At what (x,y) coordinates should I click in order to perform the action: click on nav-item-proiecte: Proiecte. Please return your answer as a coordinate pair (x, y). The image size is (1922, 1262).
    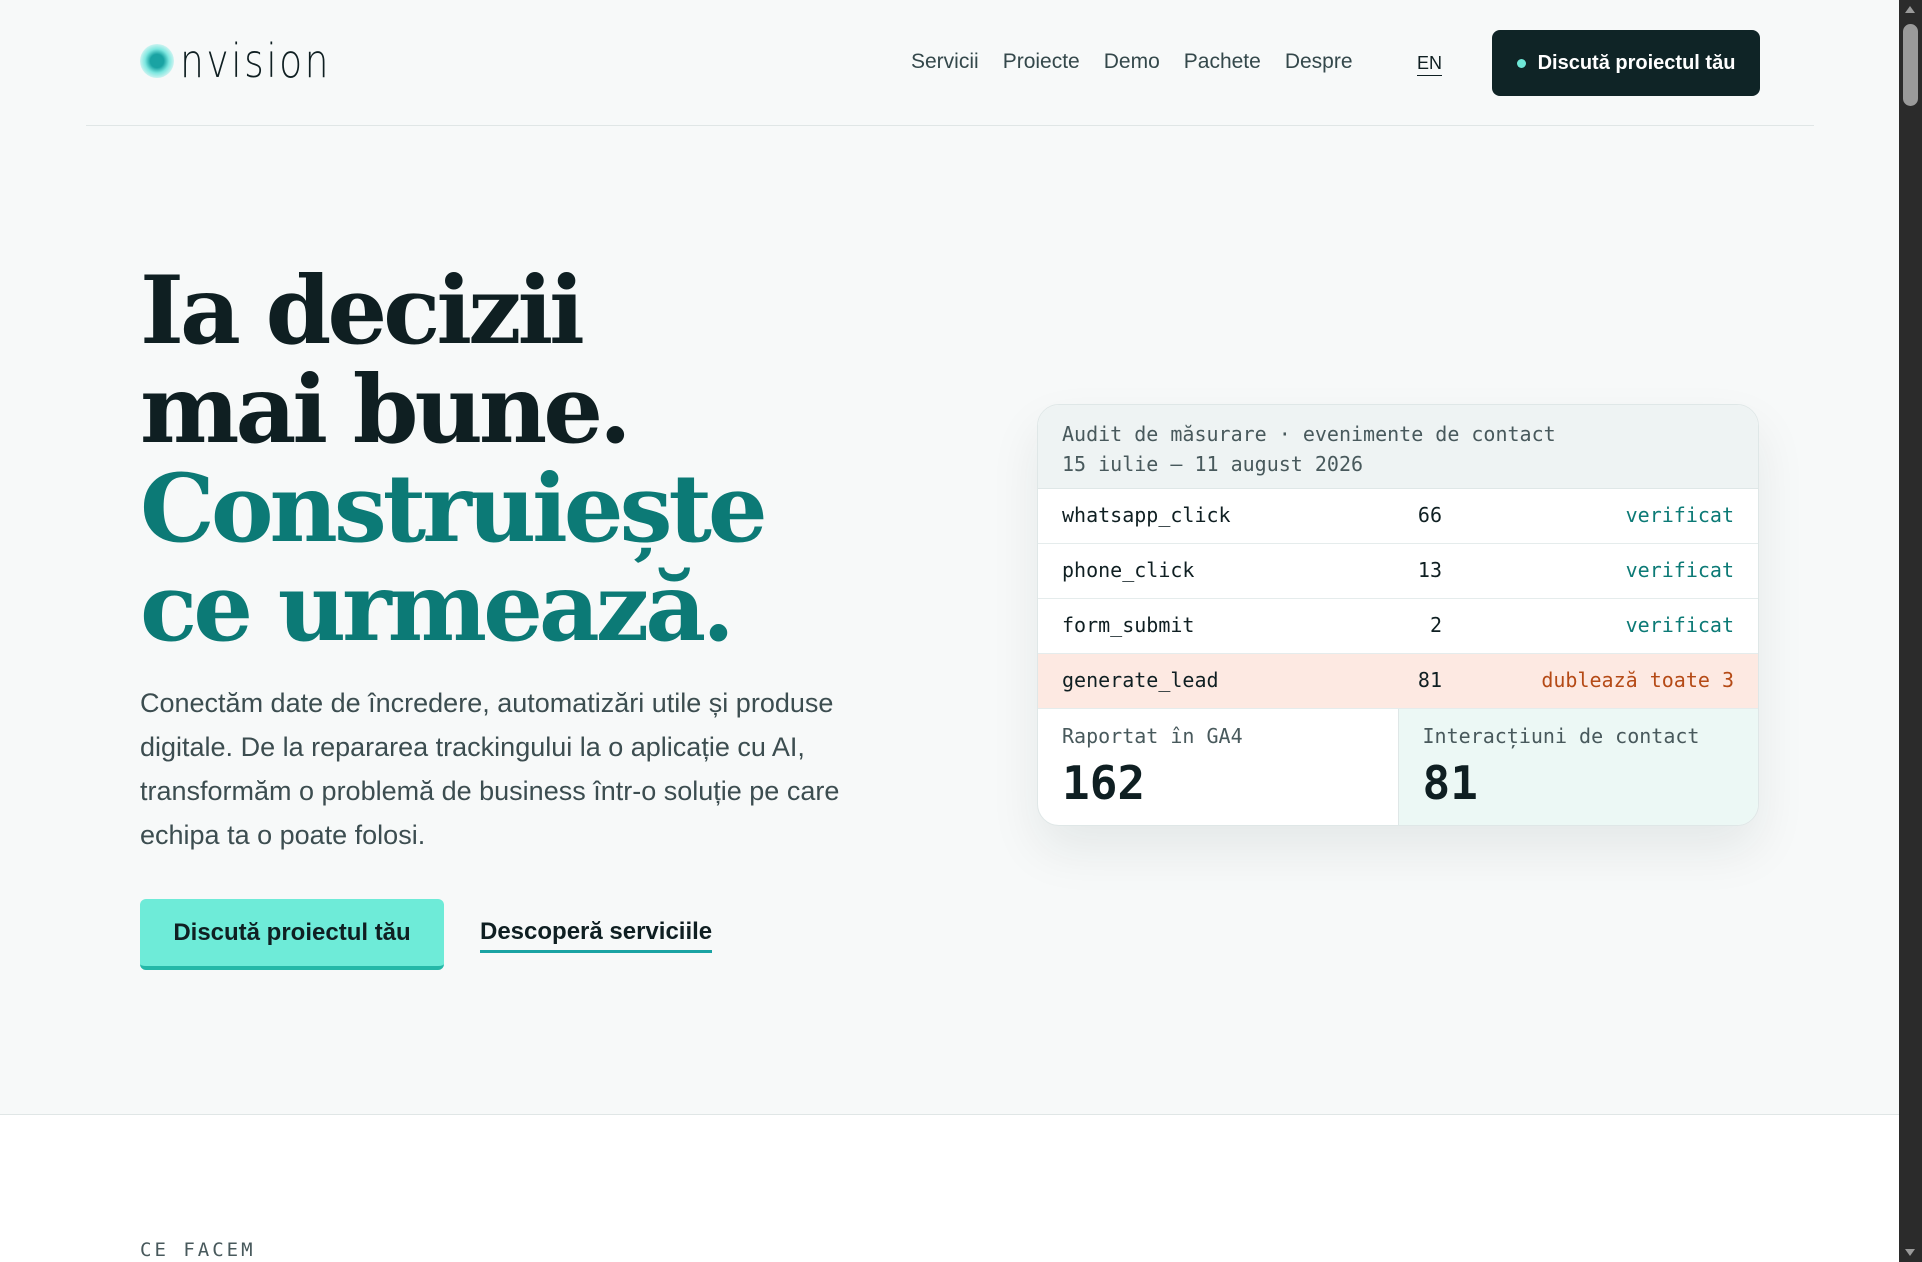
    Looking at the image, I should click on (1041, 62).